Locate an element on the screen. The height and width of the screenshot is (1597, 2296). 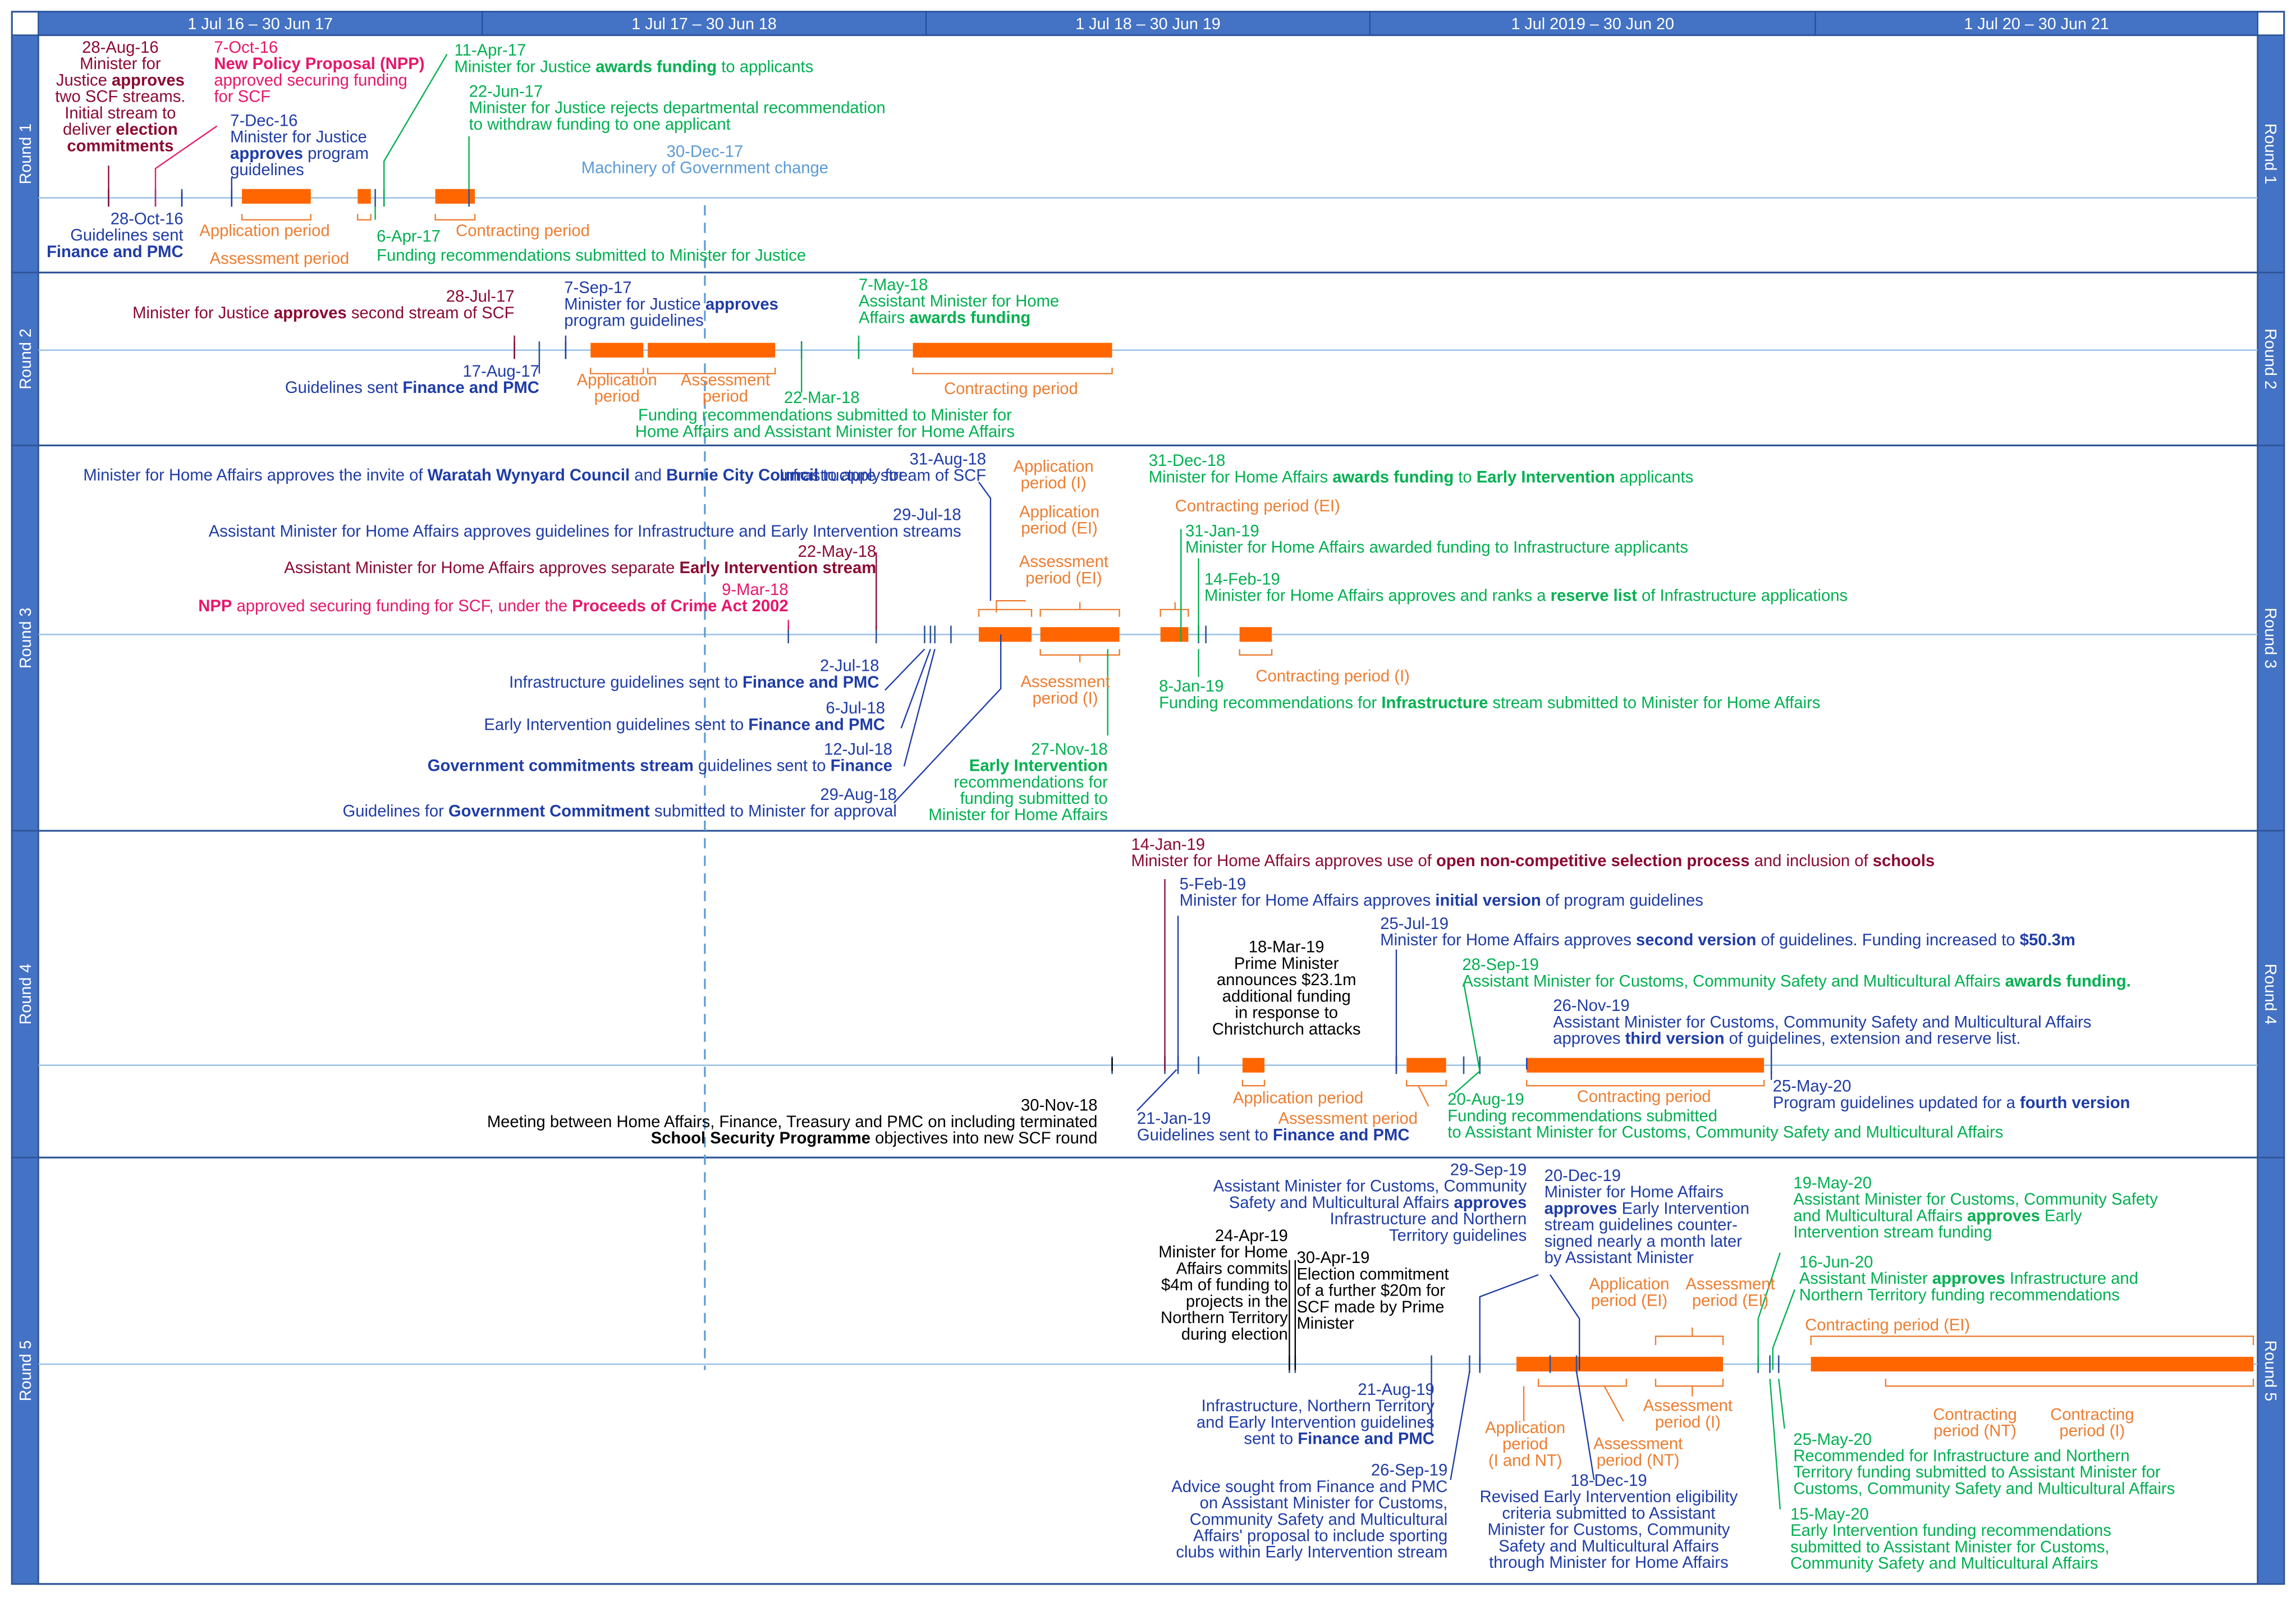
annotation-line: 26-Nov-19 is located at coordinates (1591, 1006).